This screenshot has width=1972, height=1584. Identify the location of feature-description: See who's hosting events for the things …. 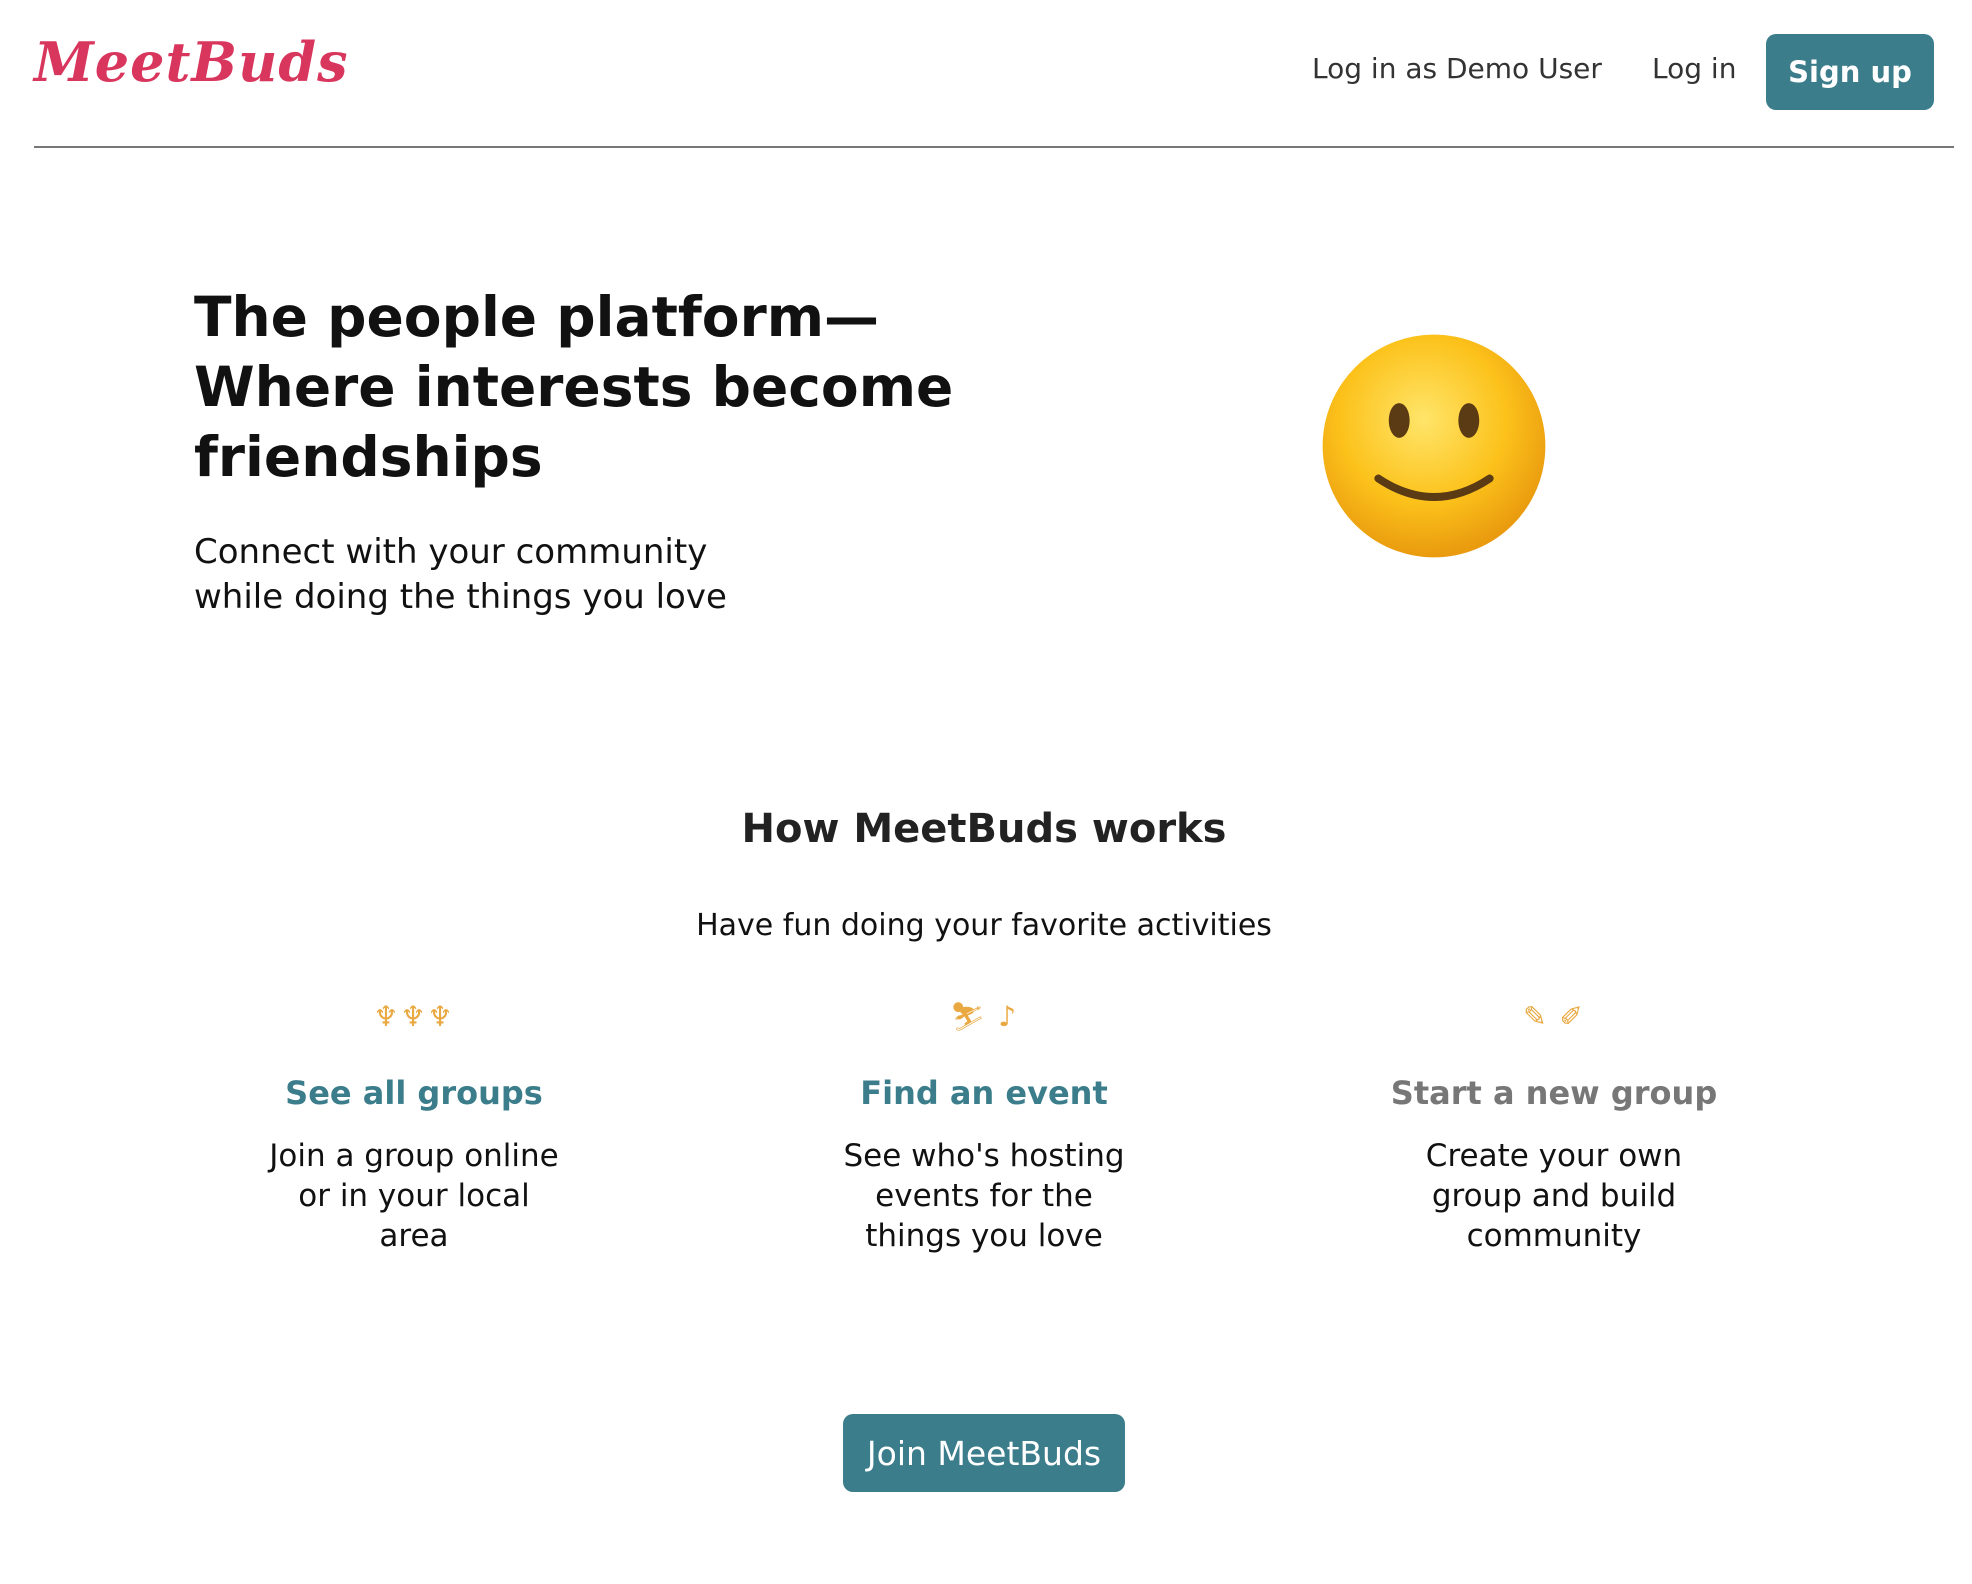
(984, 1196).